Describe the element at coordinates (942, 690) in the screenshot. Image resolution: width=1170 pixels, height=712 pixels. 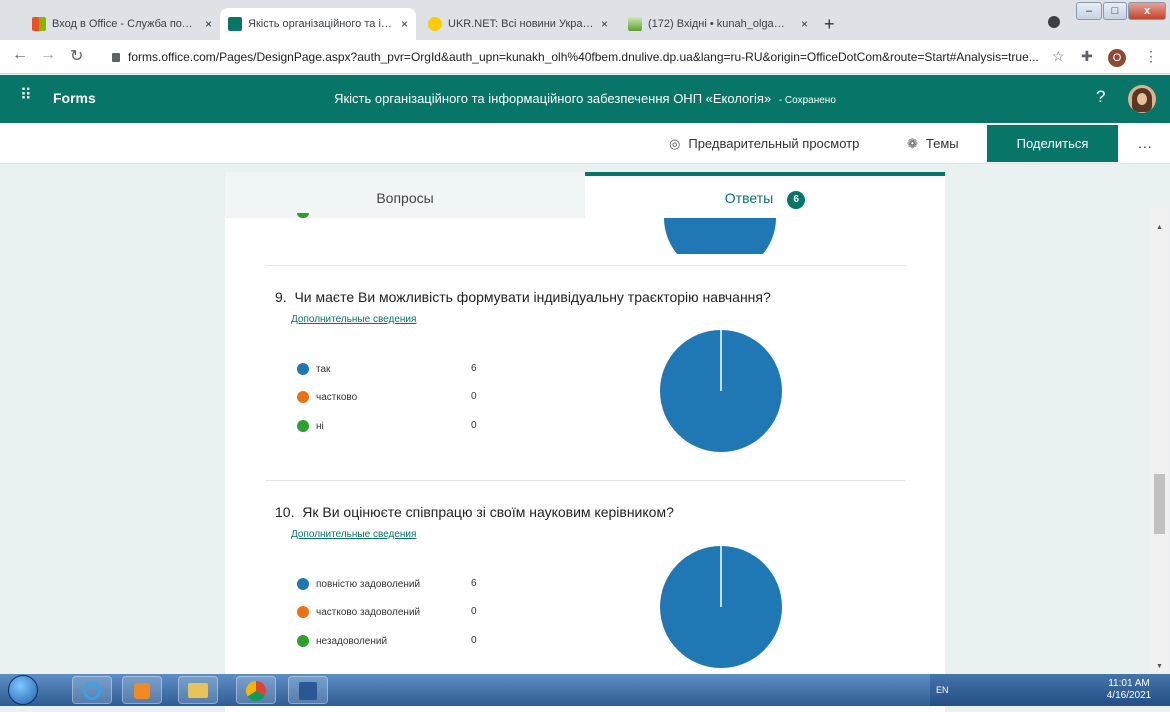
I see `language-indicator: EN` at that location.